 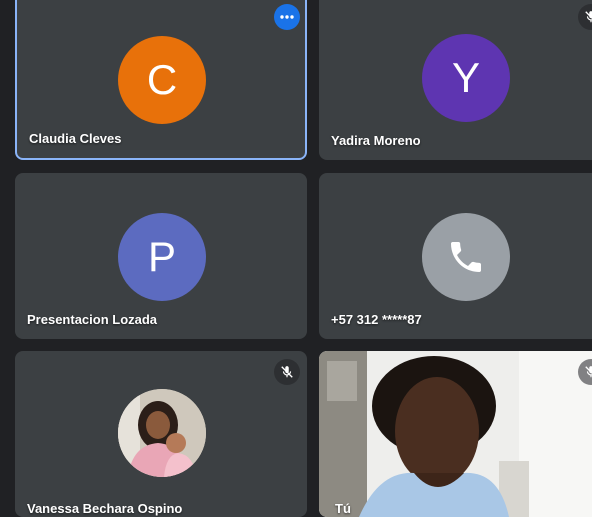 I want to click on avatar-initial: C, so click(x=162, y=79).